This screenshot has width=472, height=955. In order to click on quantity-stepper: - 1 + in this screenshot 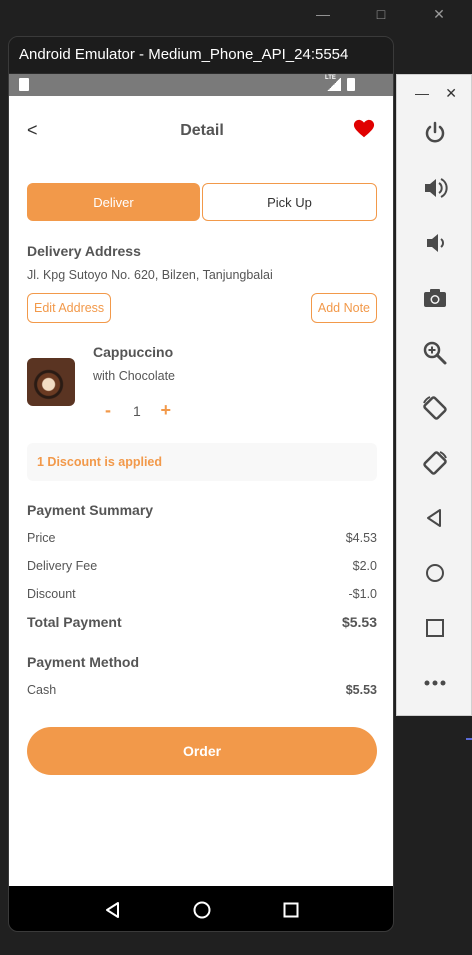, I will do `click(137, 410)`.